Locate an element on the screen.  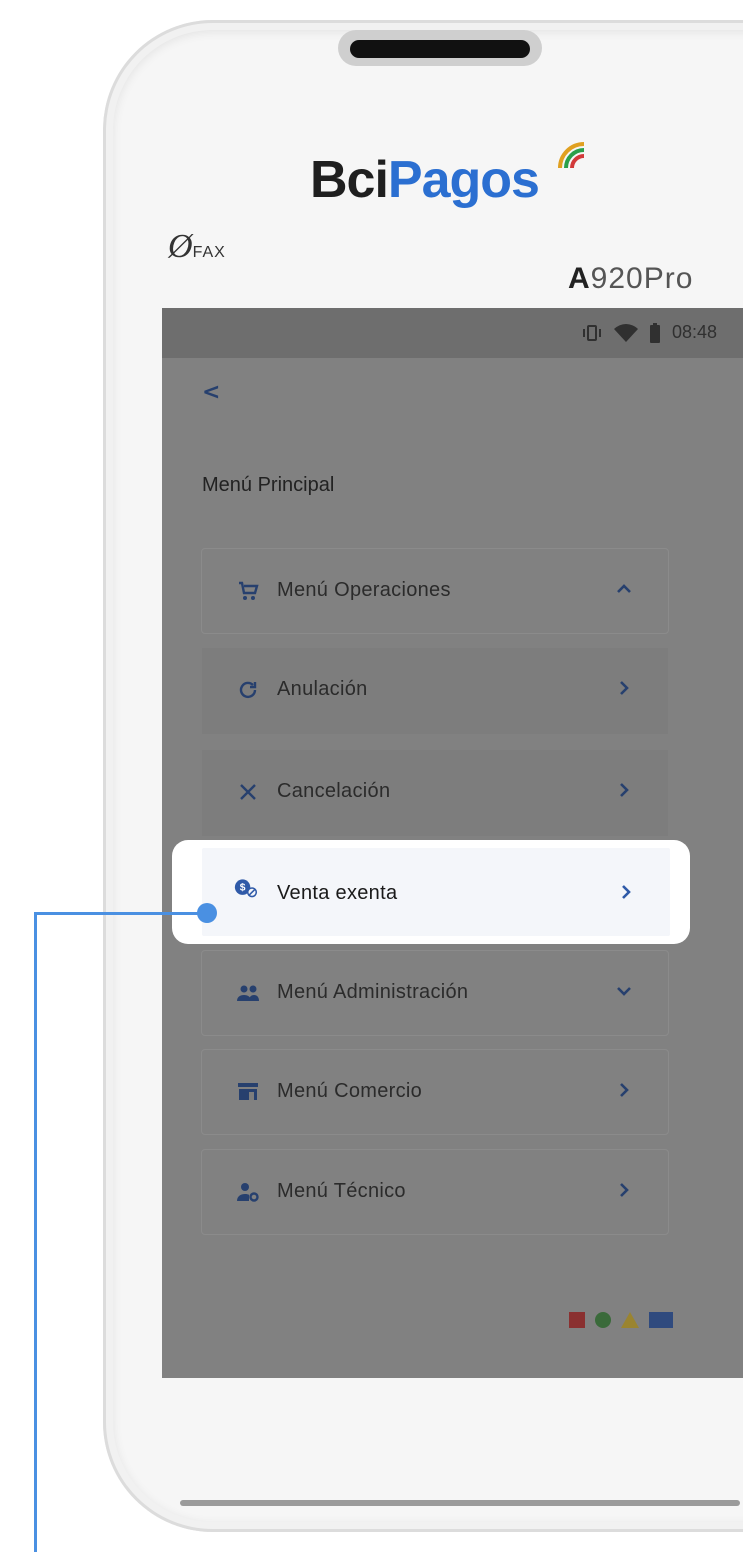
chevron-up-icon is located at coordinates (624, 588).